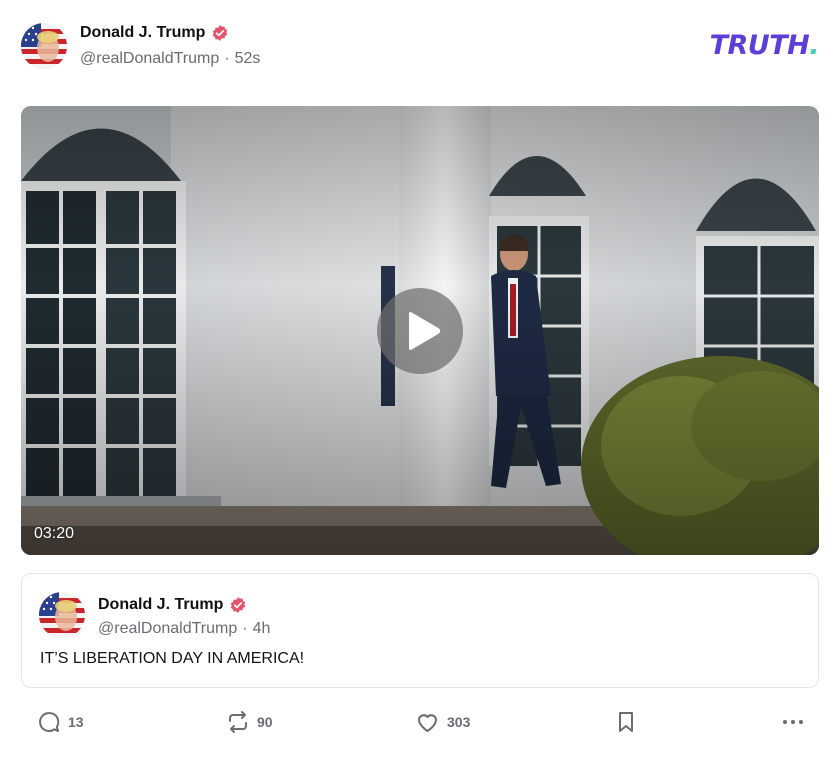 This screenshot has height=761, width=840. Describe the element at coordinates (442, 722) in the screenshot. I see `like-button: 303` at that location.